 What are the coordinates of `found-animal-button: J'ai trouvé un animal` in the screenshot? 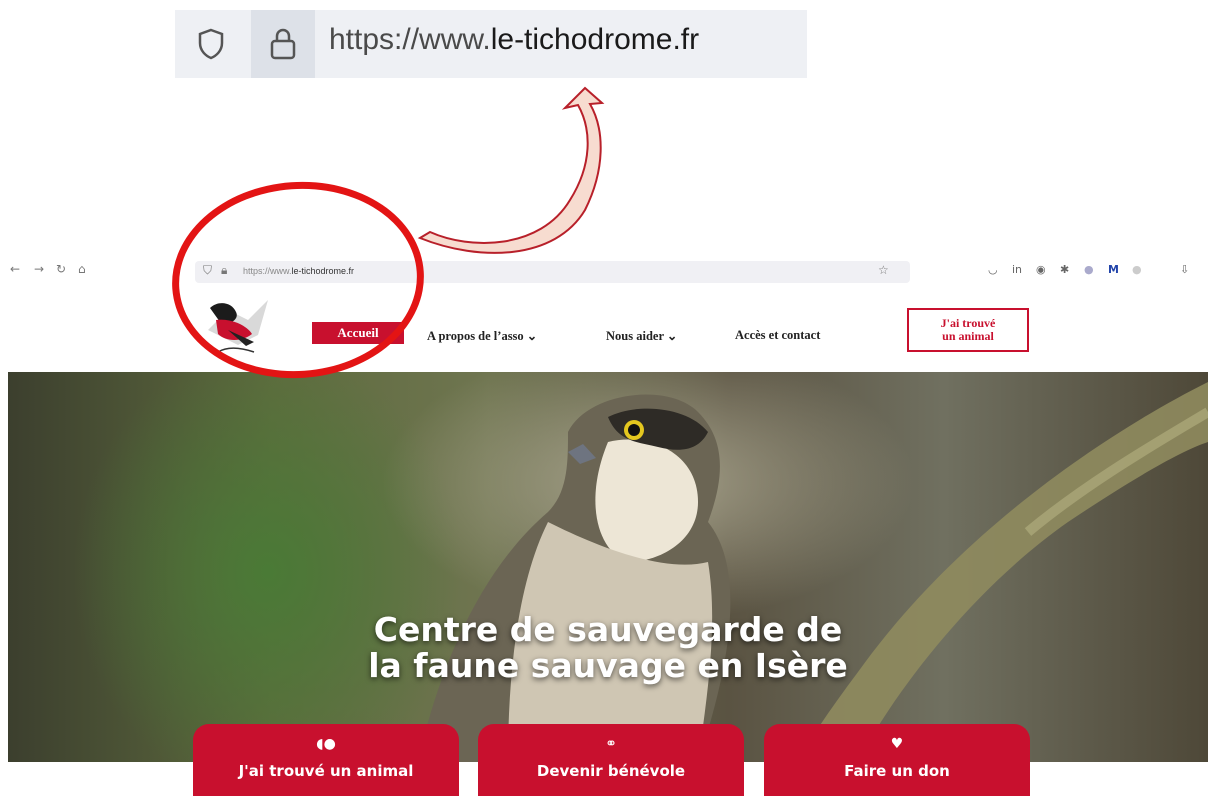 It's located at (968, 330).